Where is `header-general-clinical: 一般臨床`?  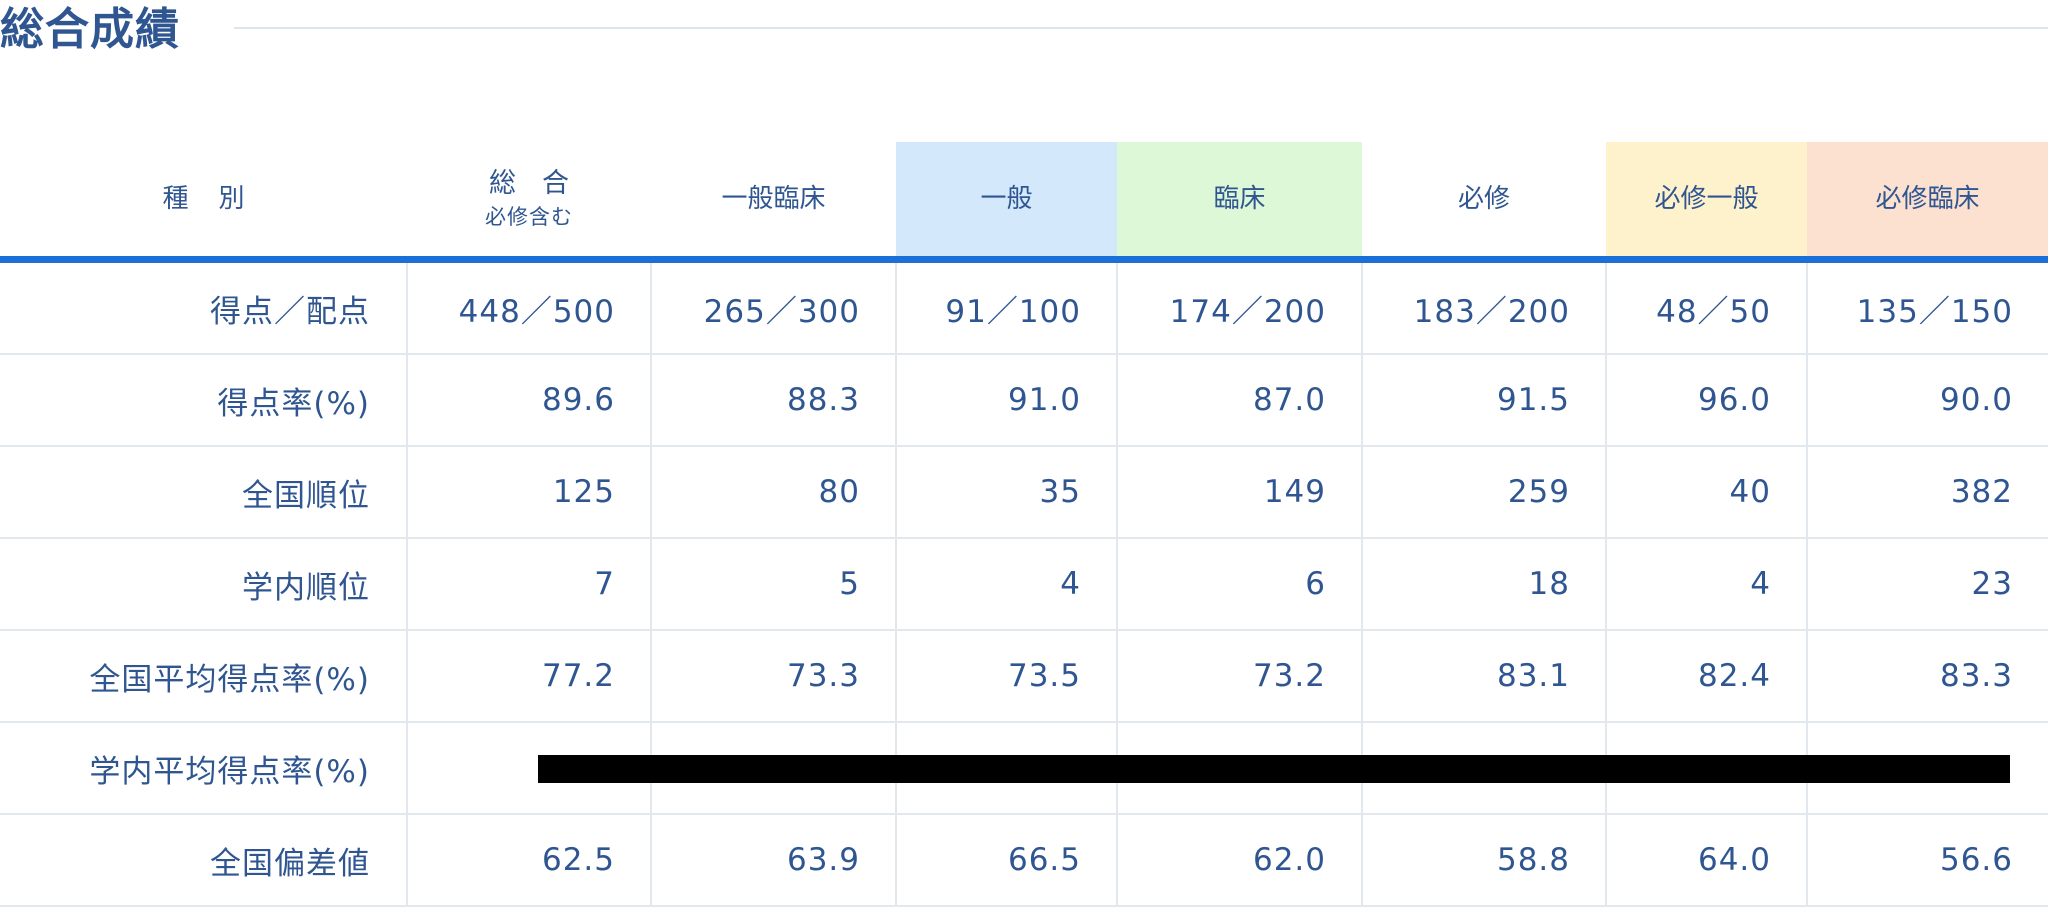 header-general-clinical: 一般臨床 is located at coordinates (773, 202).